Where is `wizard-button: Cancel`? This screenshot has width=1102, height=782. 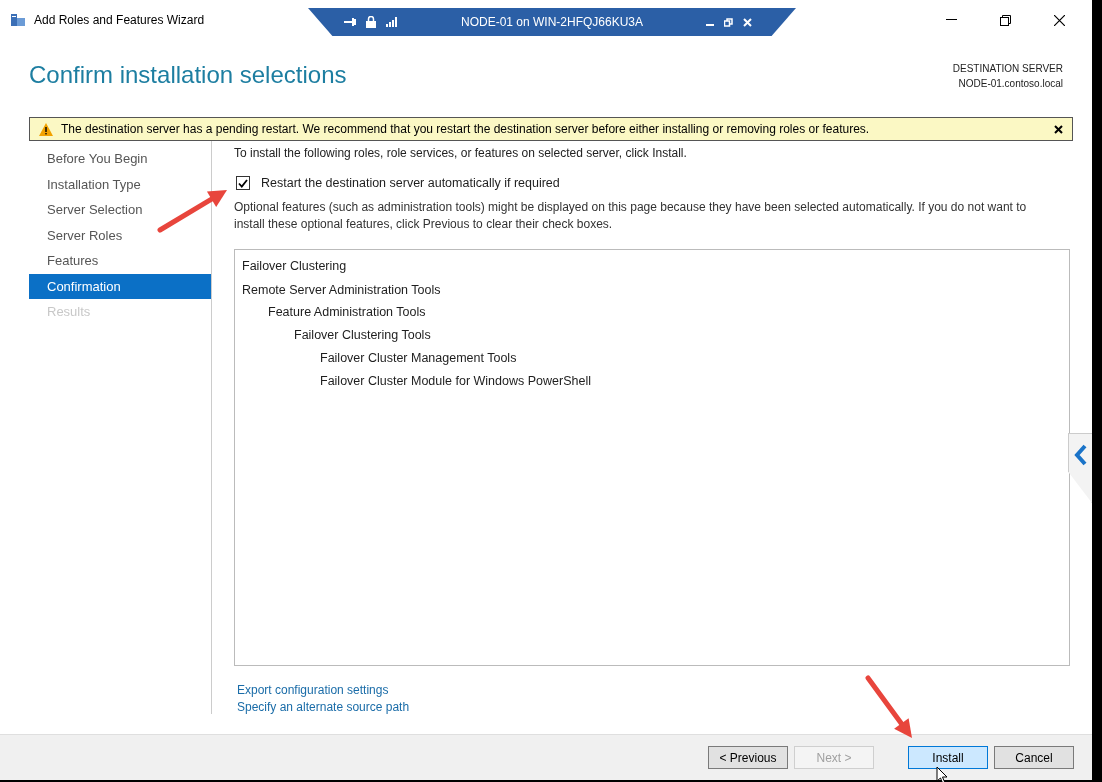 wizard-button: Cancel is located at coordinates (1034, 757).